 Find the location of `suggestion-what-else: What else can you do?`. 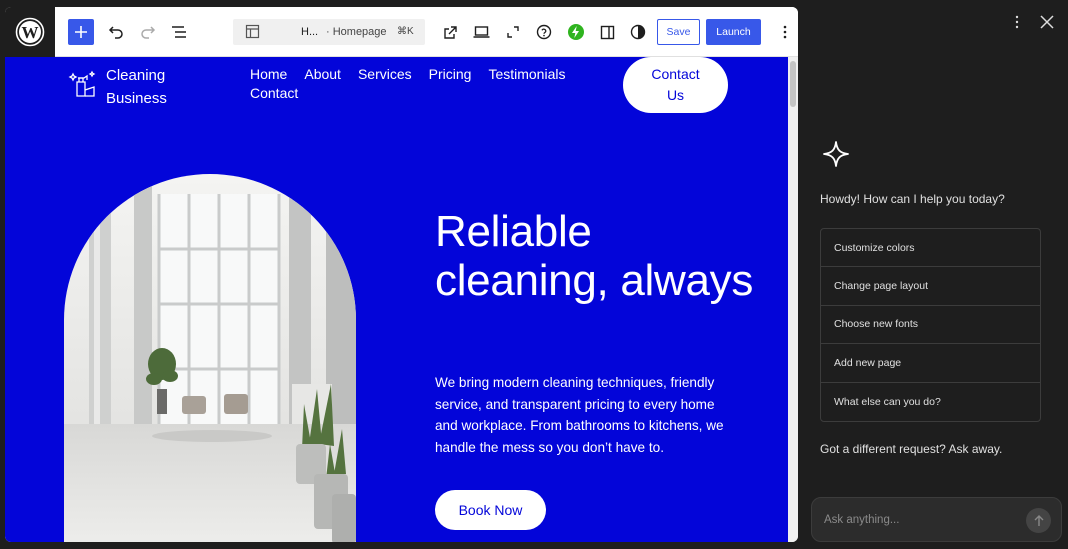

suggestion-what-else: What else can you do? is located at coordinates (930, 402).